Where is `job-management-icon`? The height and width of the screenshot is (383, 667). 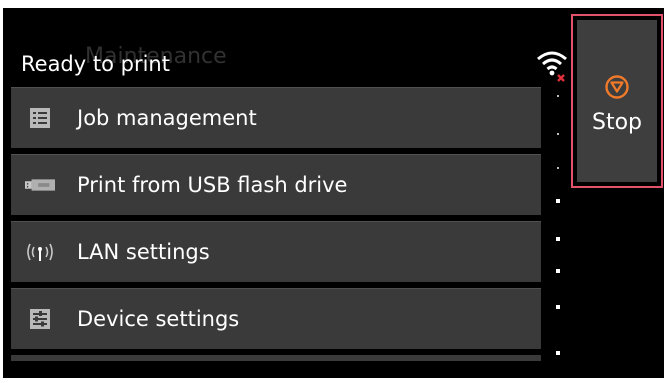
job-management-icon is located at coordinates (40, 118).